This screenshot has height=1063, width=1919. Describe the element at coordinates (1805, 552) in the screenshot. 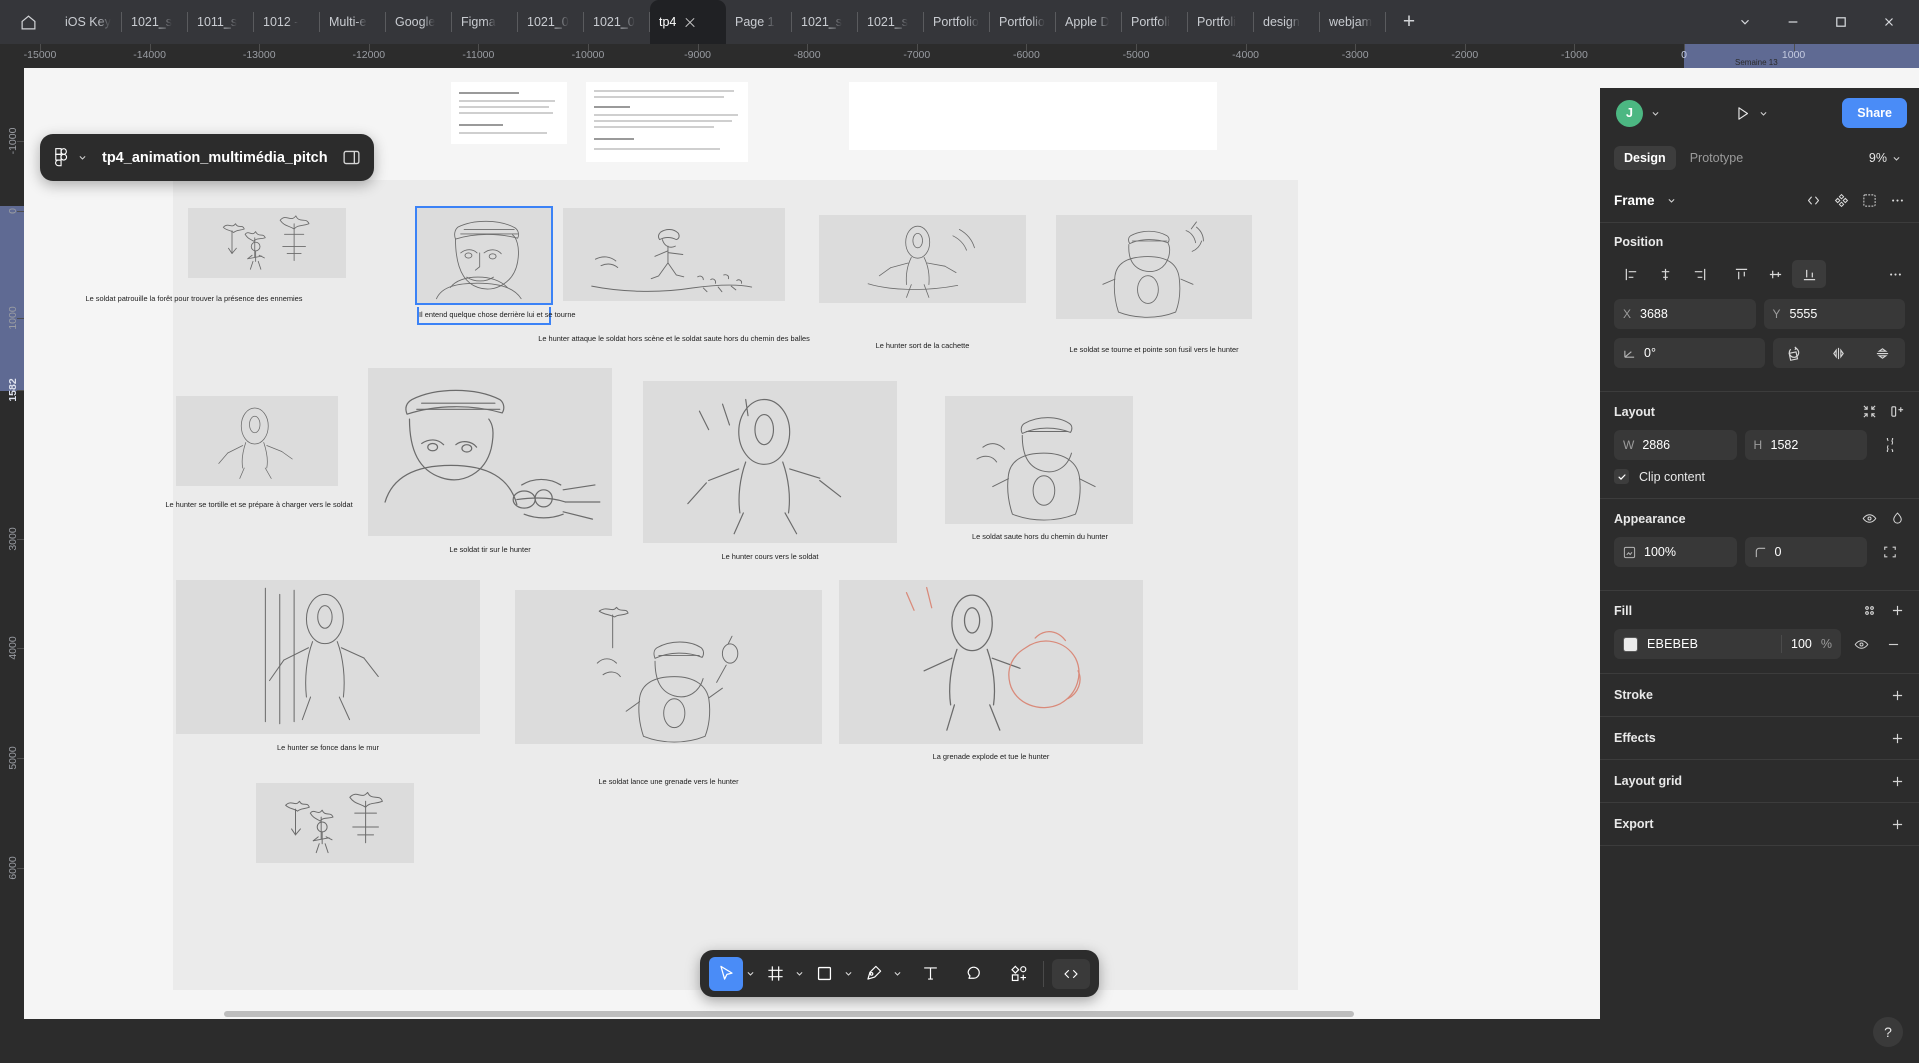

I see `corner-radius-field: 0` at that location.